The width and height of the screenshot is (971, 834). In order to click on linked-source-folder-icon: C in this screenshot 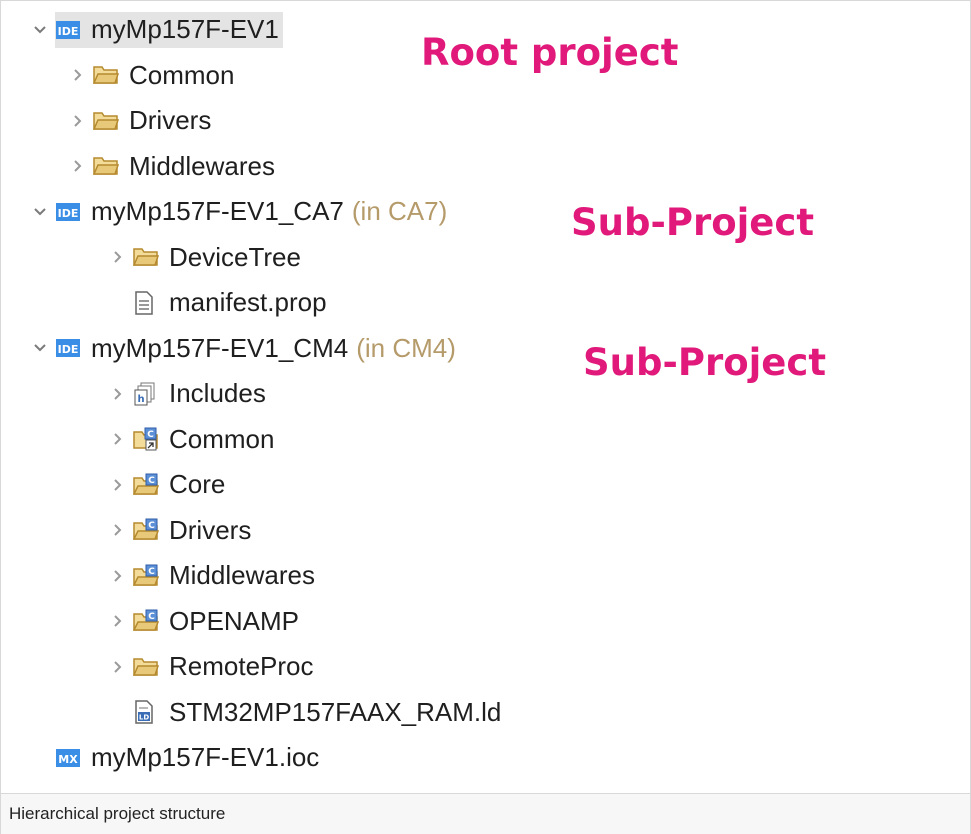, I will do `click(147, 439)`.